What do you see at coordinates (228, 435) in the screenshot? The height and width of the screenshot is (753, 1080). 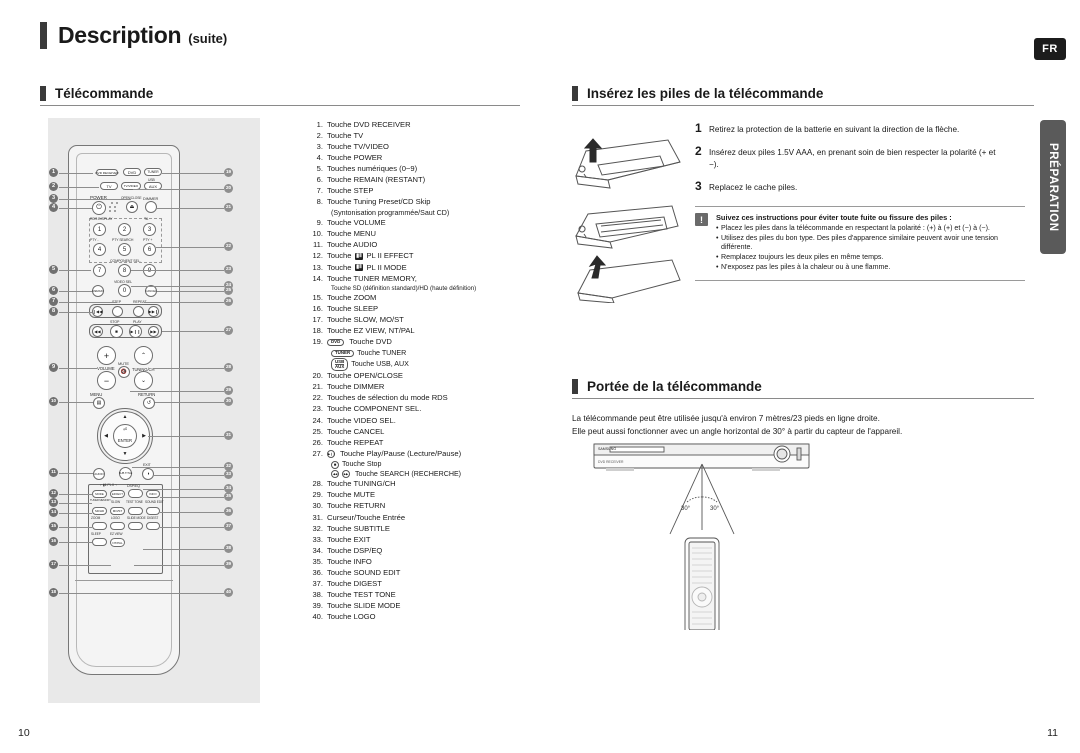 I see `callout-31: 31` at bounding box center [228, 435].